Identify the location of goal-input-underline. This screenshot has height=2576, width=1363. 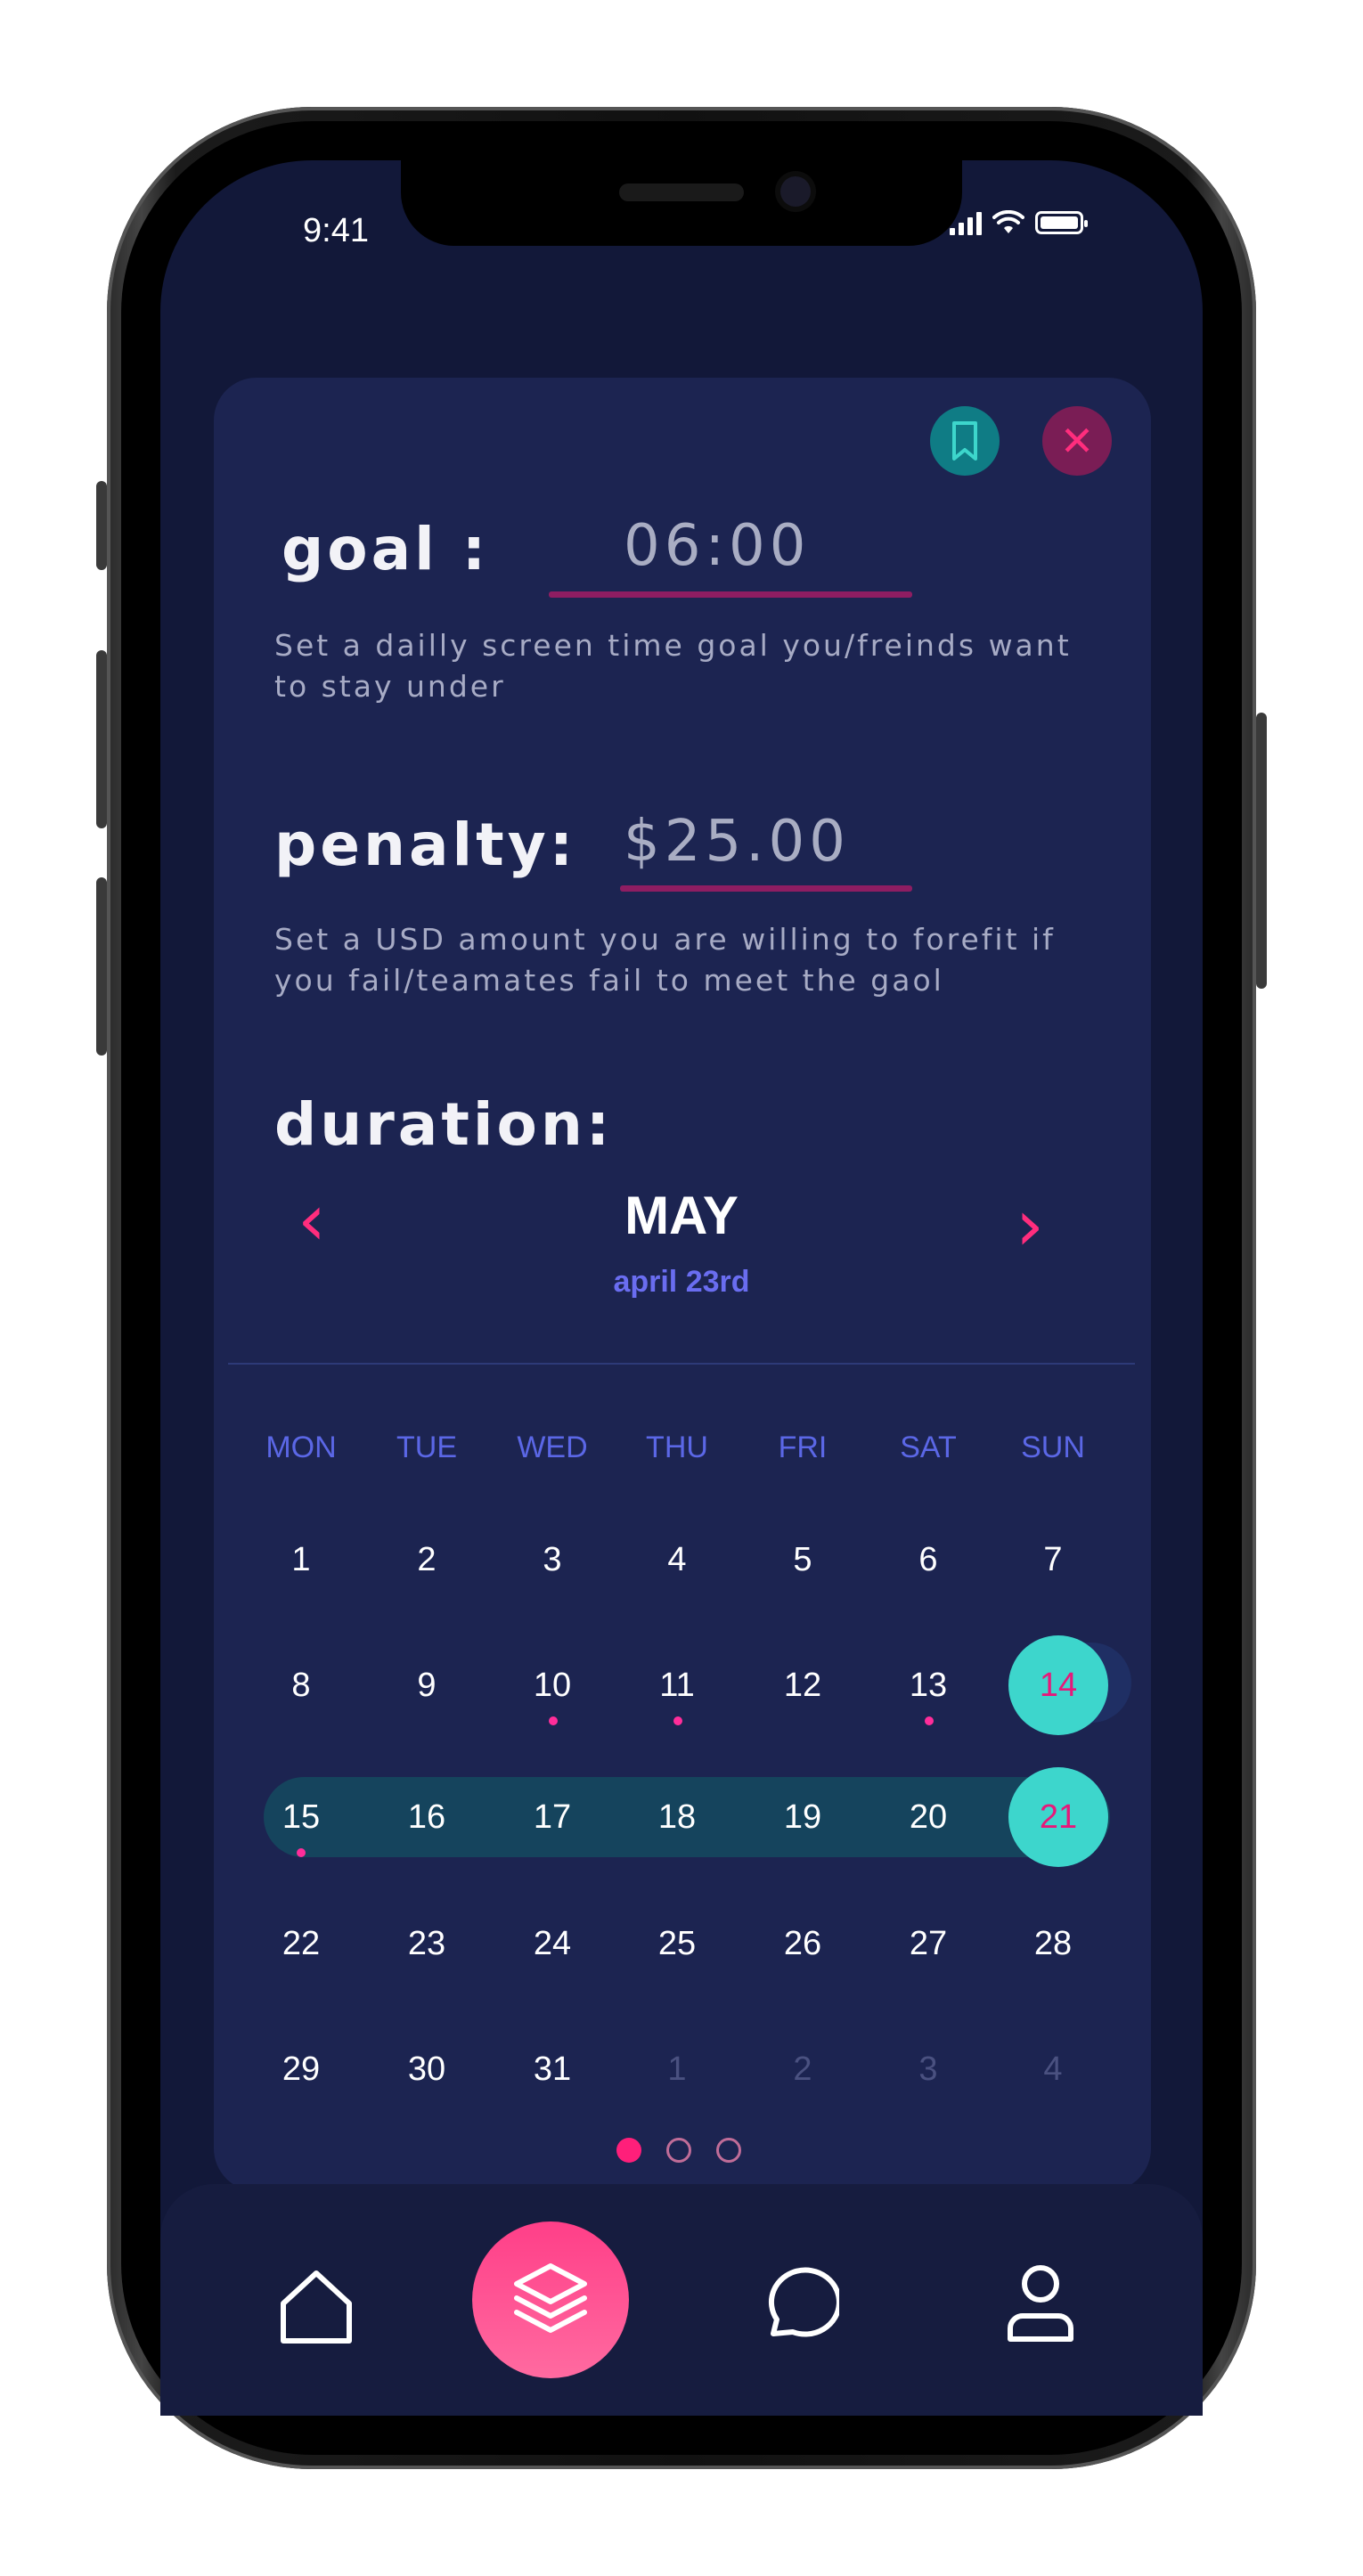
(730, 594).